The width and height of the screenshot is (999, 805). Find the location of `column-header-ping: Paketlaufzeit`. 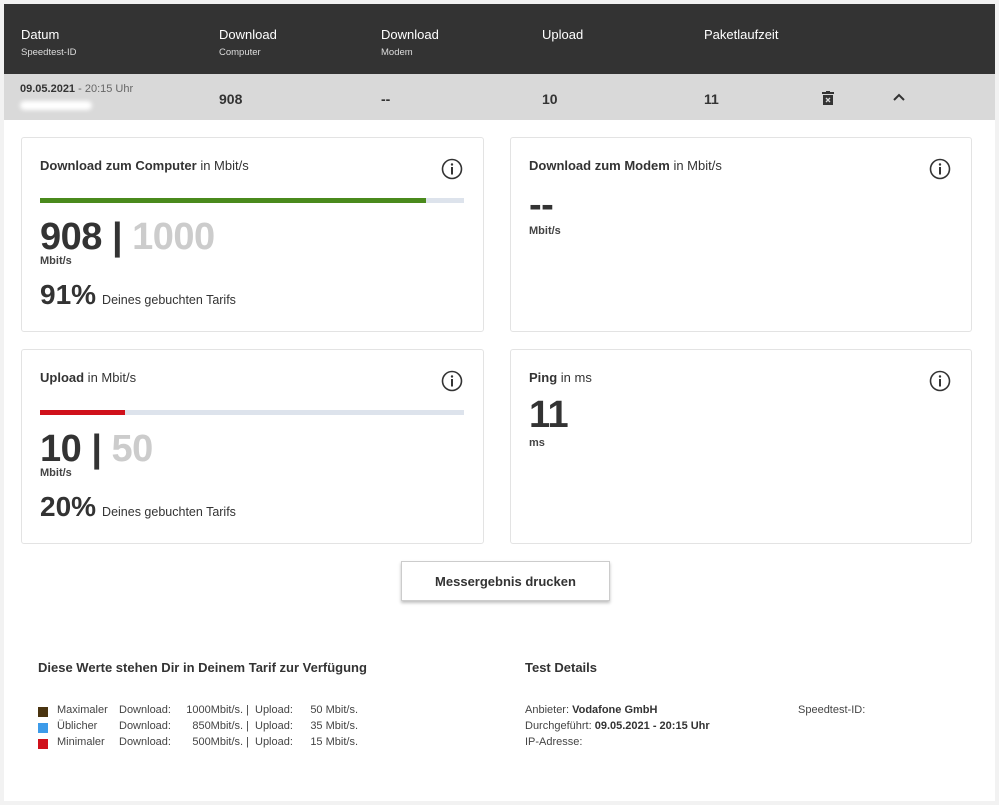

column-header-ping: Paketlaufzeit is located at coordinates (741, 34).